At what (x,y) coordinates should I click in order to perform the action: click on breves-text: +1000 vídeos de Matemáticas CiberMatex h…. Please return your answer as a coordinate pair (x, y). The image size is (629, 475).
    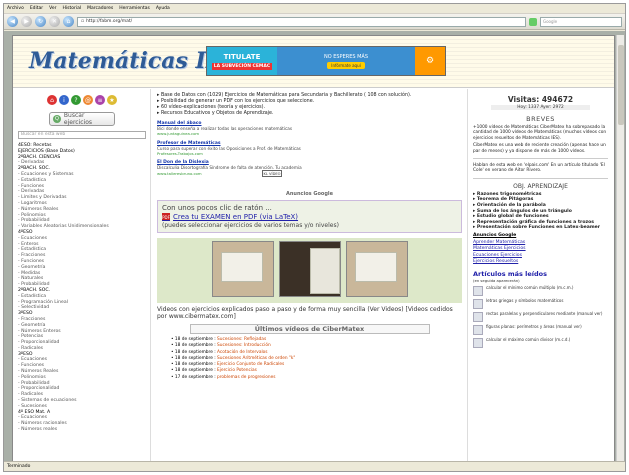
    Looking at the image, I should click on (540, 133).